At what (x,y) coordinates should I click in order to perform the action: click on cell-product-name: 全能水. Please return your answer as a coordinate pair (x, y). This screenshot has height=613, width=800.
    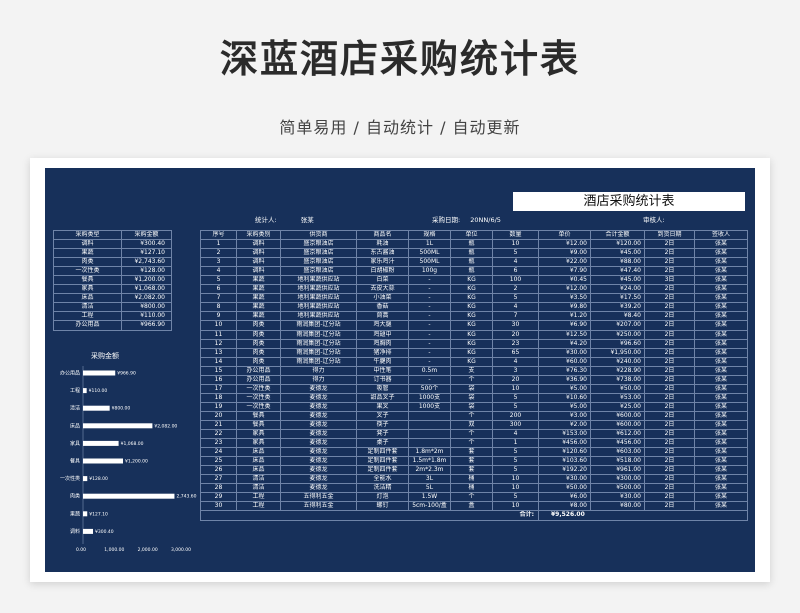
    Looking at the image, I should click on (382, 479).